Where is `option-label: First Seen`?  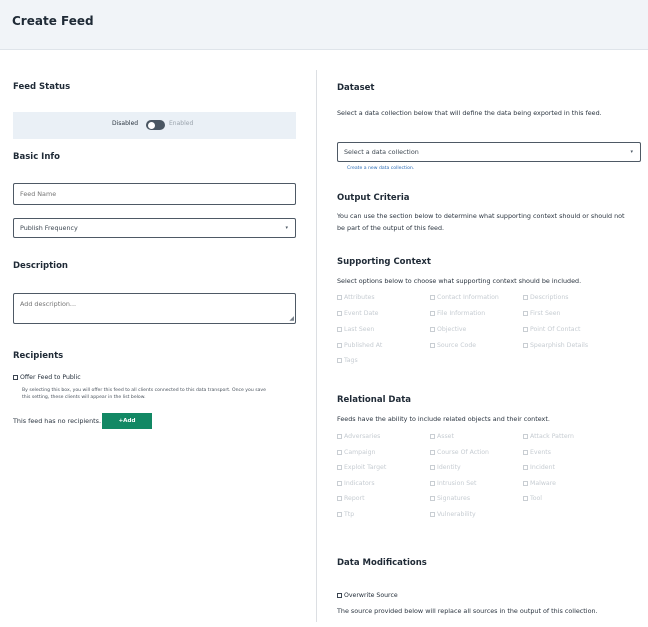
option-label: First Seen is located at coordinates (545, 313).